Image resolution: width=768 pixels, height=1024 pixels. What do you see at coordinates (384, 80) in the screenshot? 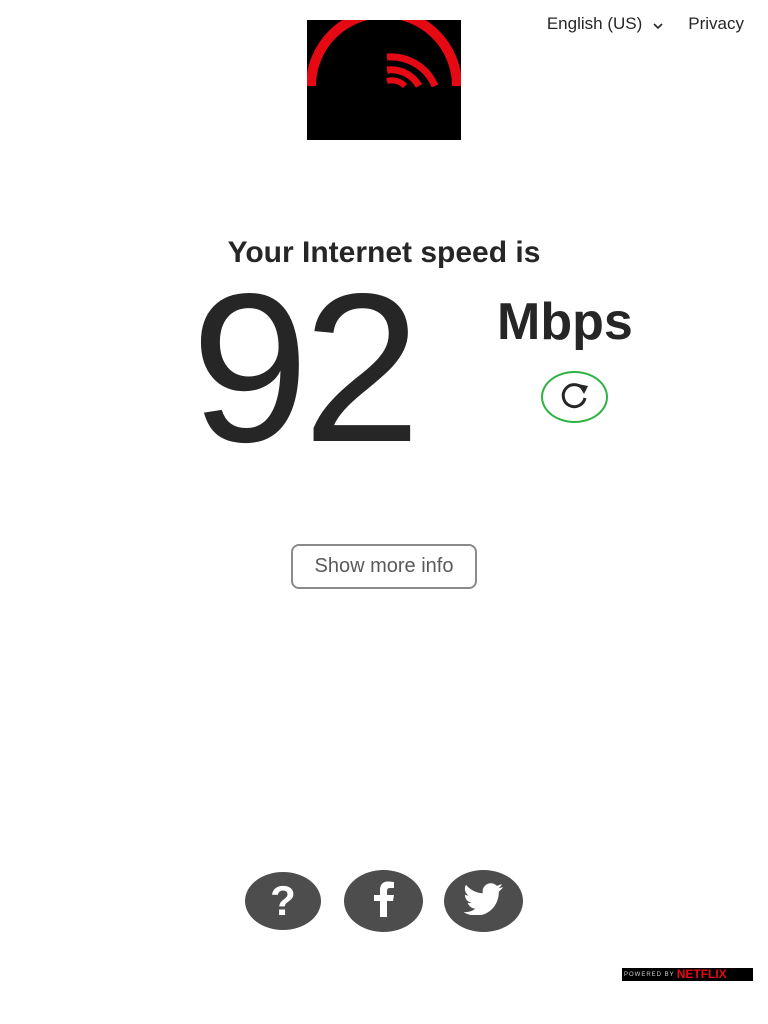
I see `fast-logo` at bounding box center [384, 80].